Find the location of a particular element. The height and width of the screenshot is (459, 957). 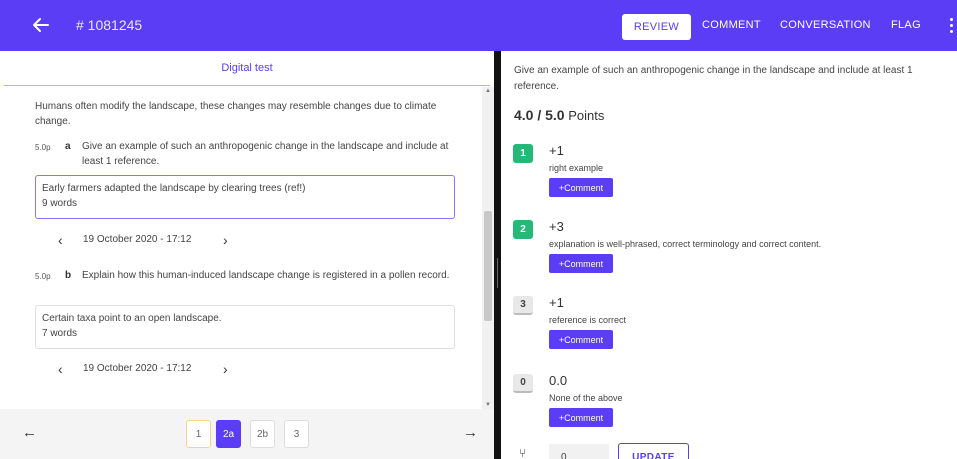

criterion-description: right example is located at coordinates (576, 168).